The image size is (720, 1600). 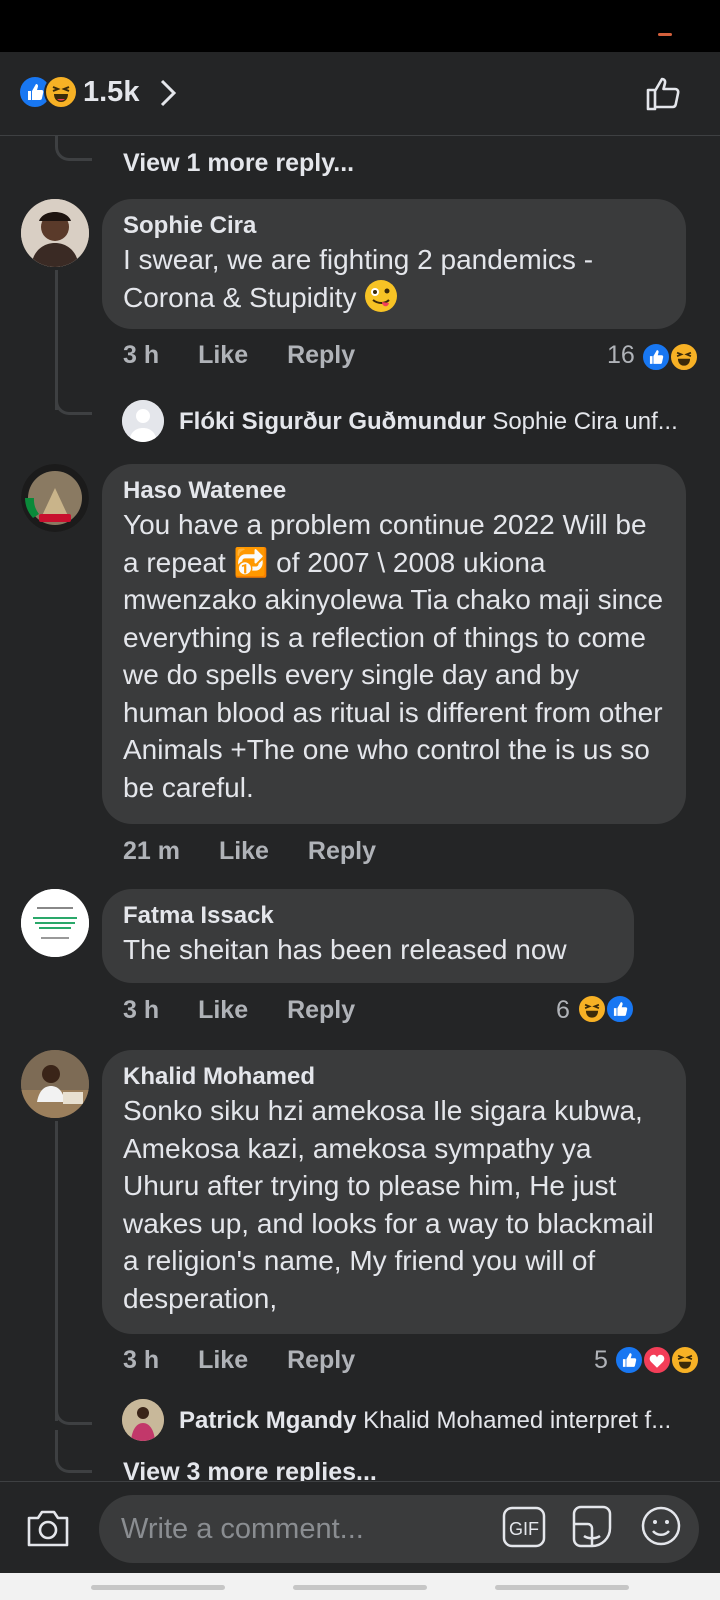 What do you see at coordinates (360, 94) in the screenshot?
I see `reactions-header: 1.5k` at bounding box center [360, 94].